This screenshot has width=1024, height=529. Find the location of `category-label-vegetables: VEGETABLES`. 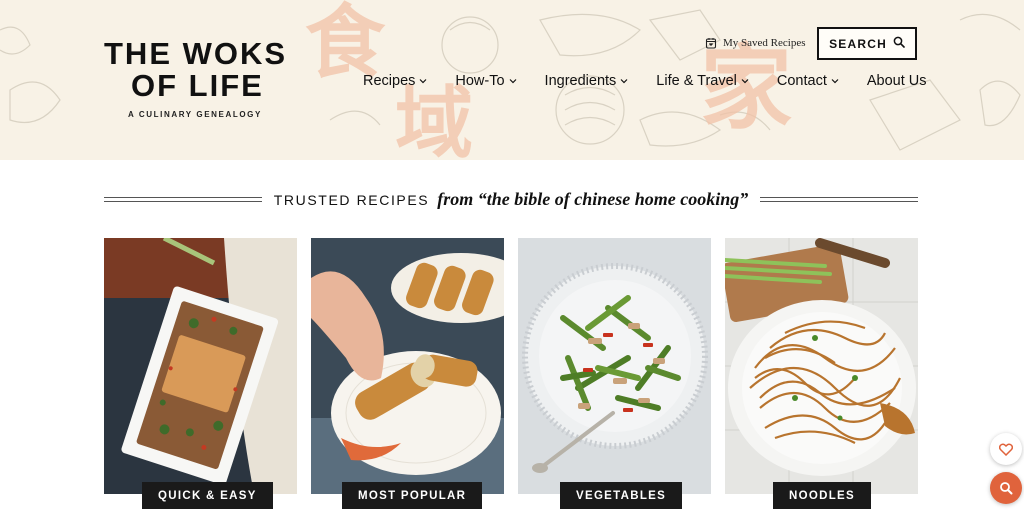

category-label-vegetables: VEGETABLES is located at coordinates (621, 495).